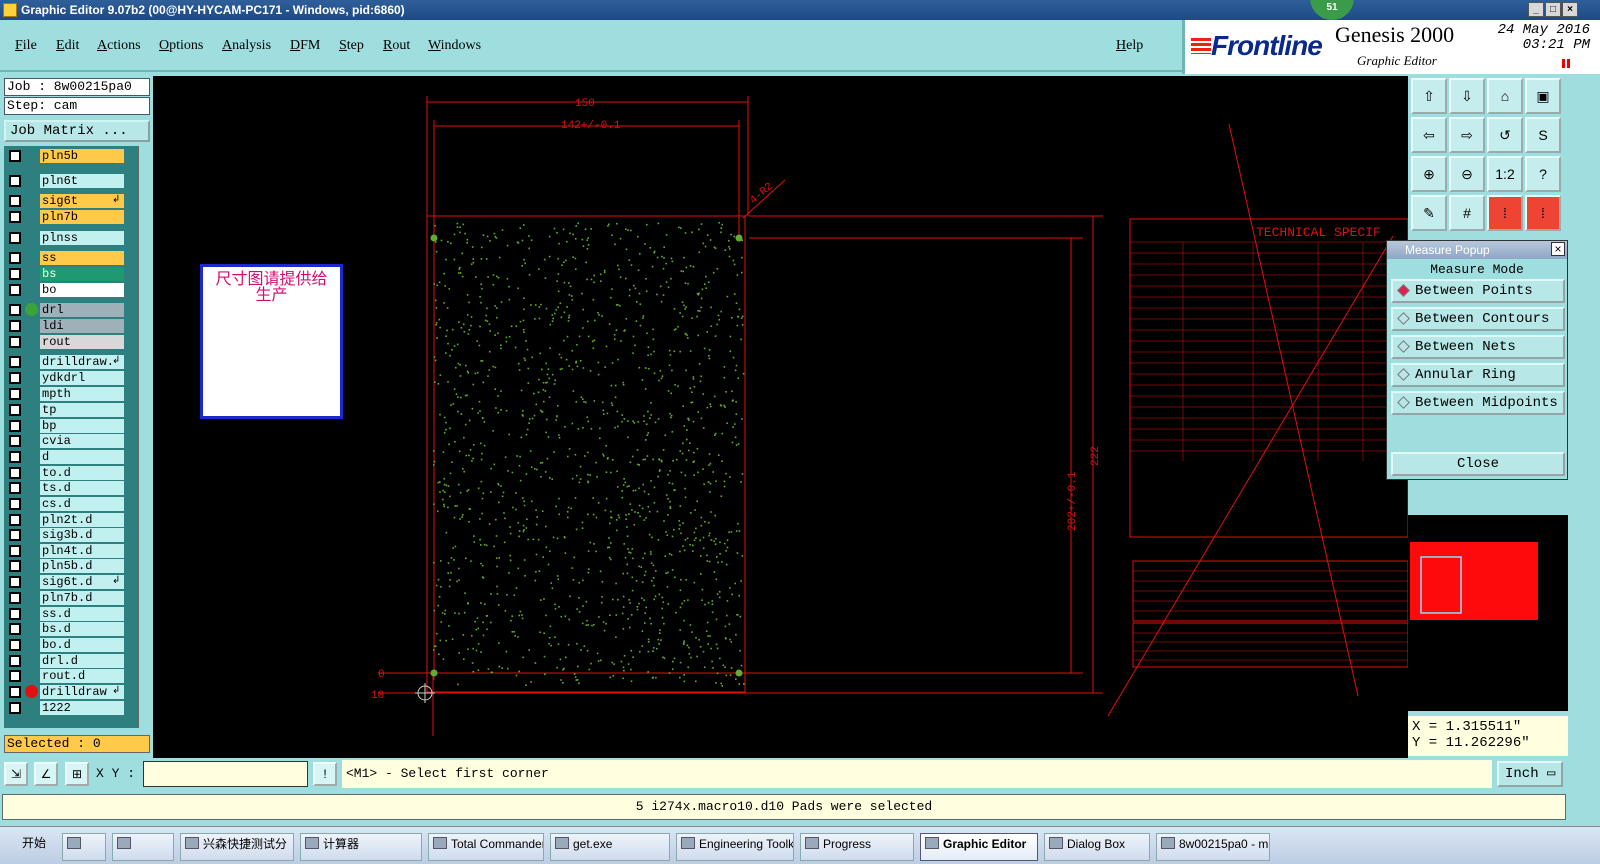  I want to click on layer-row: bs.d, so click(66, 629).